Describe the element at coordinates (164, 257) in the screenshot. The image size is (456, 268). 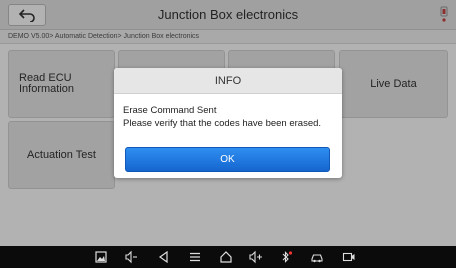
I see `back-icon` at that location.